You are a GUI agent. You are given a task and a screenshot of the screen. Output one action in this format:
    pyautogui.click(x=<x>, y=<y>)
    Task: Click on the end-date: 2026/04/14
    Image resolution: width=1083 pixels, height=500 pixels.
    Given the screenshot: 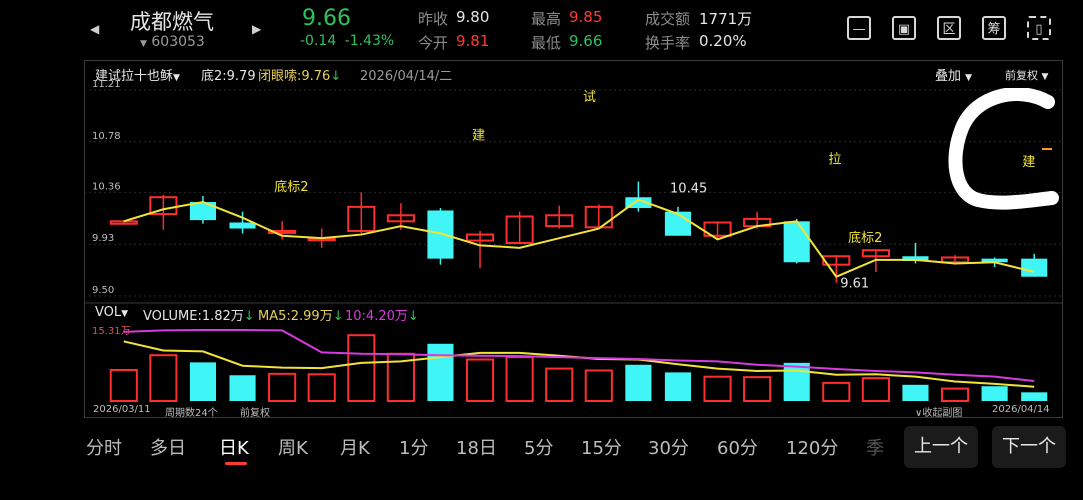 What is the action you would take?
    pyautogui.click(x=1021, y=409)
    